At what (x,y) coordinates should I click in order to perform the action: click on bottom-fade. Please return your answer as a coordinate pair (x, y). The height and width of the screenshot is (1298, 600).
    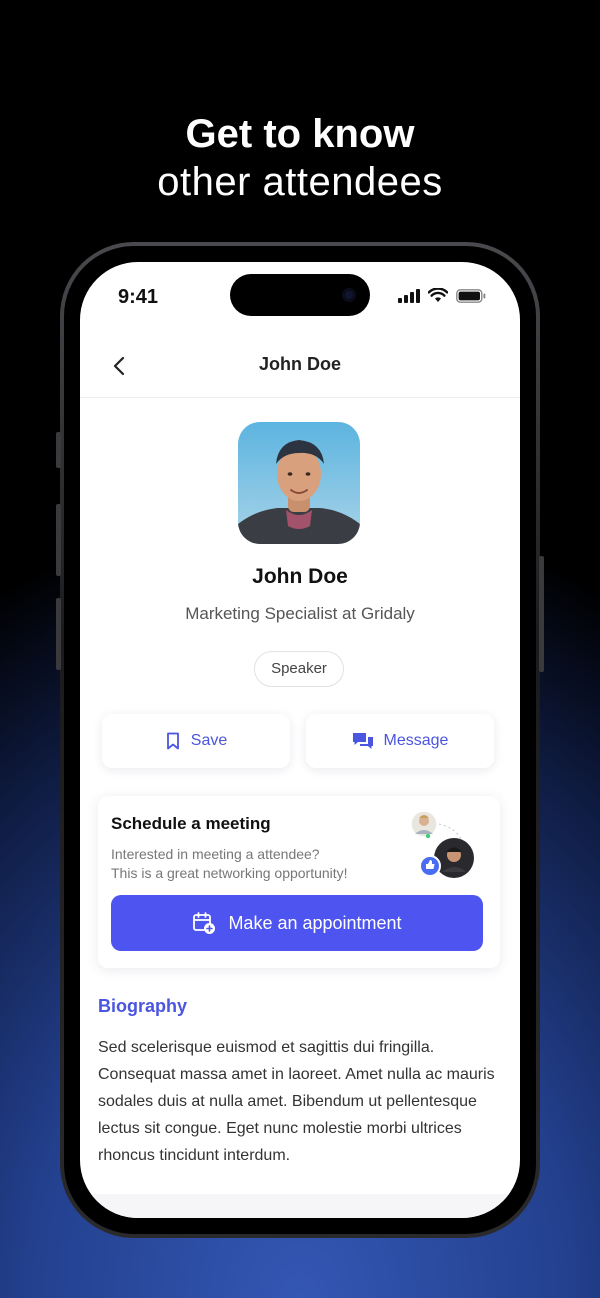
    Looking at the image, I should click on (300, 1206).